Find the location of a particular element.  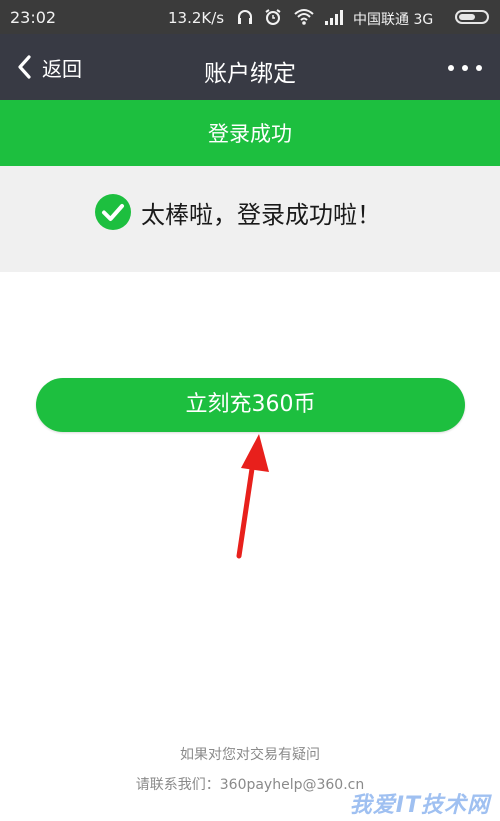

carrier-label: 中国联通 3G is located at coordinates (393, 20).